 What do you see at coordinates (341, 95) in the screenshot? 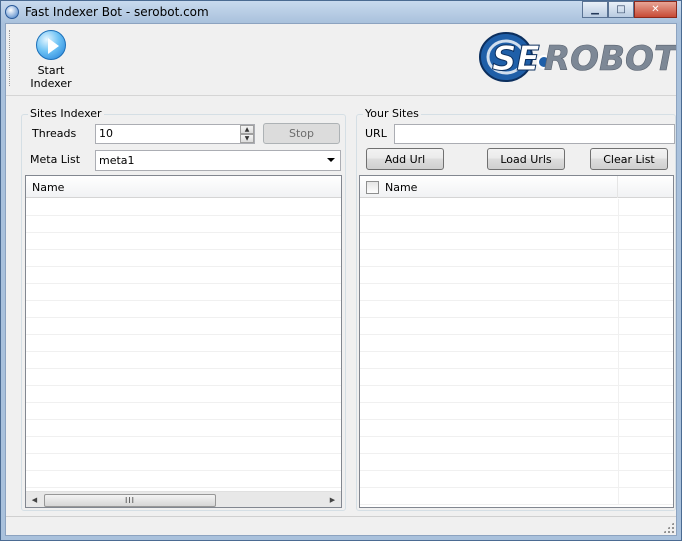
I see `toolbar-separator` at bounding box center [341, 95].